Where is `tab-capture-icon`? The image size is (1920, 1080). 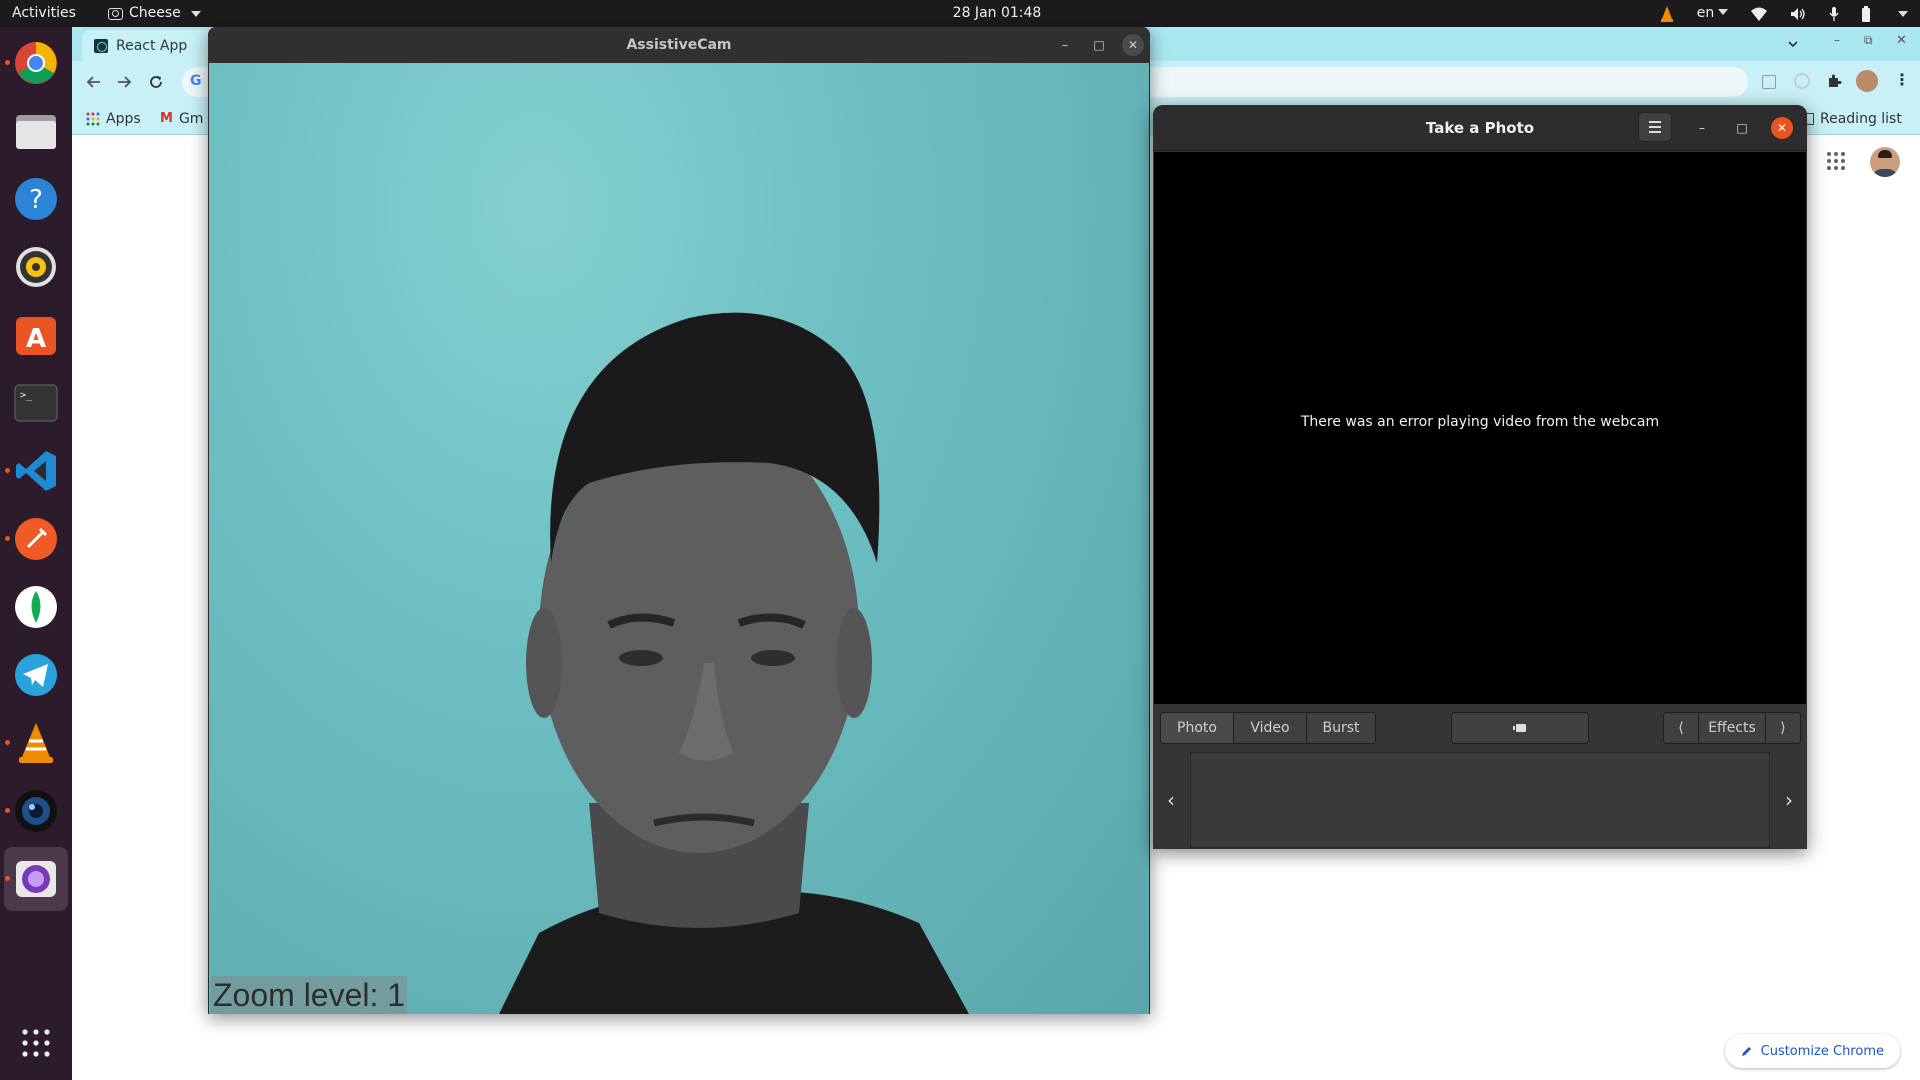 tab-capture-icon is located at coordinates (1769, 82).